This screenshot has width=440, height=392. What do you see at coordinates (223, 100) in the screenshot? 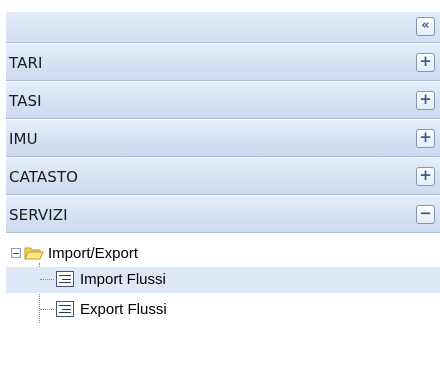
I see `accordion-header-tasi: TASI +` at bounding box center [223, 100].